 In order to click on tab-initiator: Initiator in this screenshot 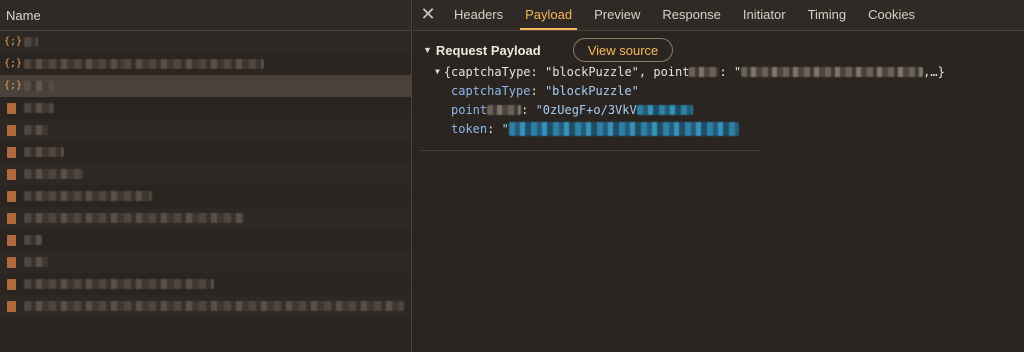, I will do `click(764, 15)`.